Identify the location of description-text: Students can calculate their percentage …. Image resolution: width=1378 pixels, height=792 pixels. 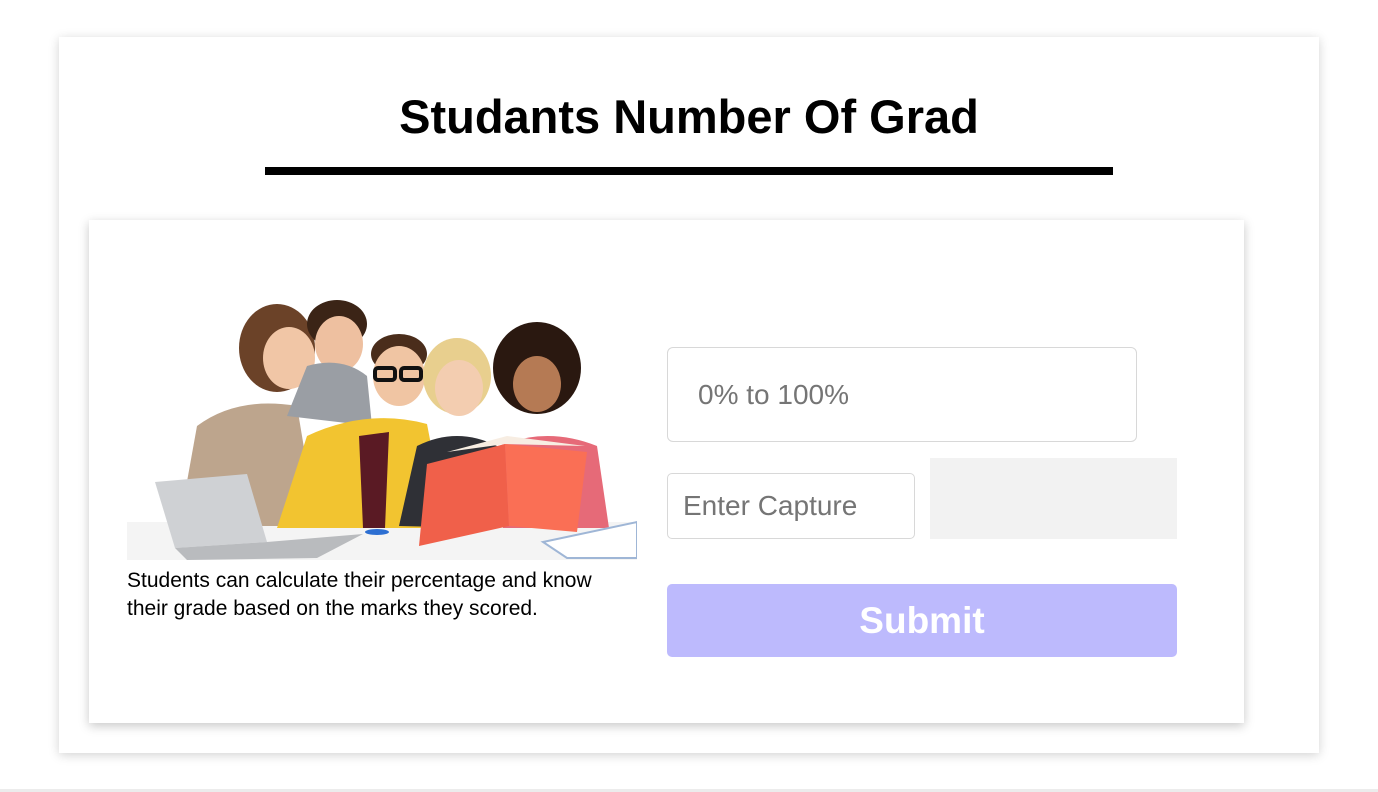
(359, 594).